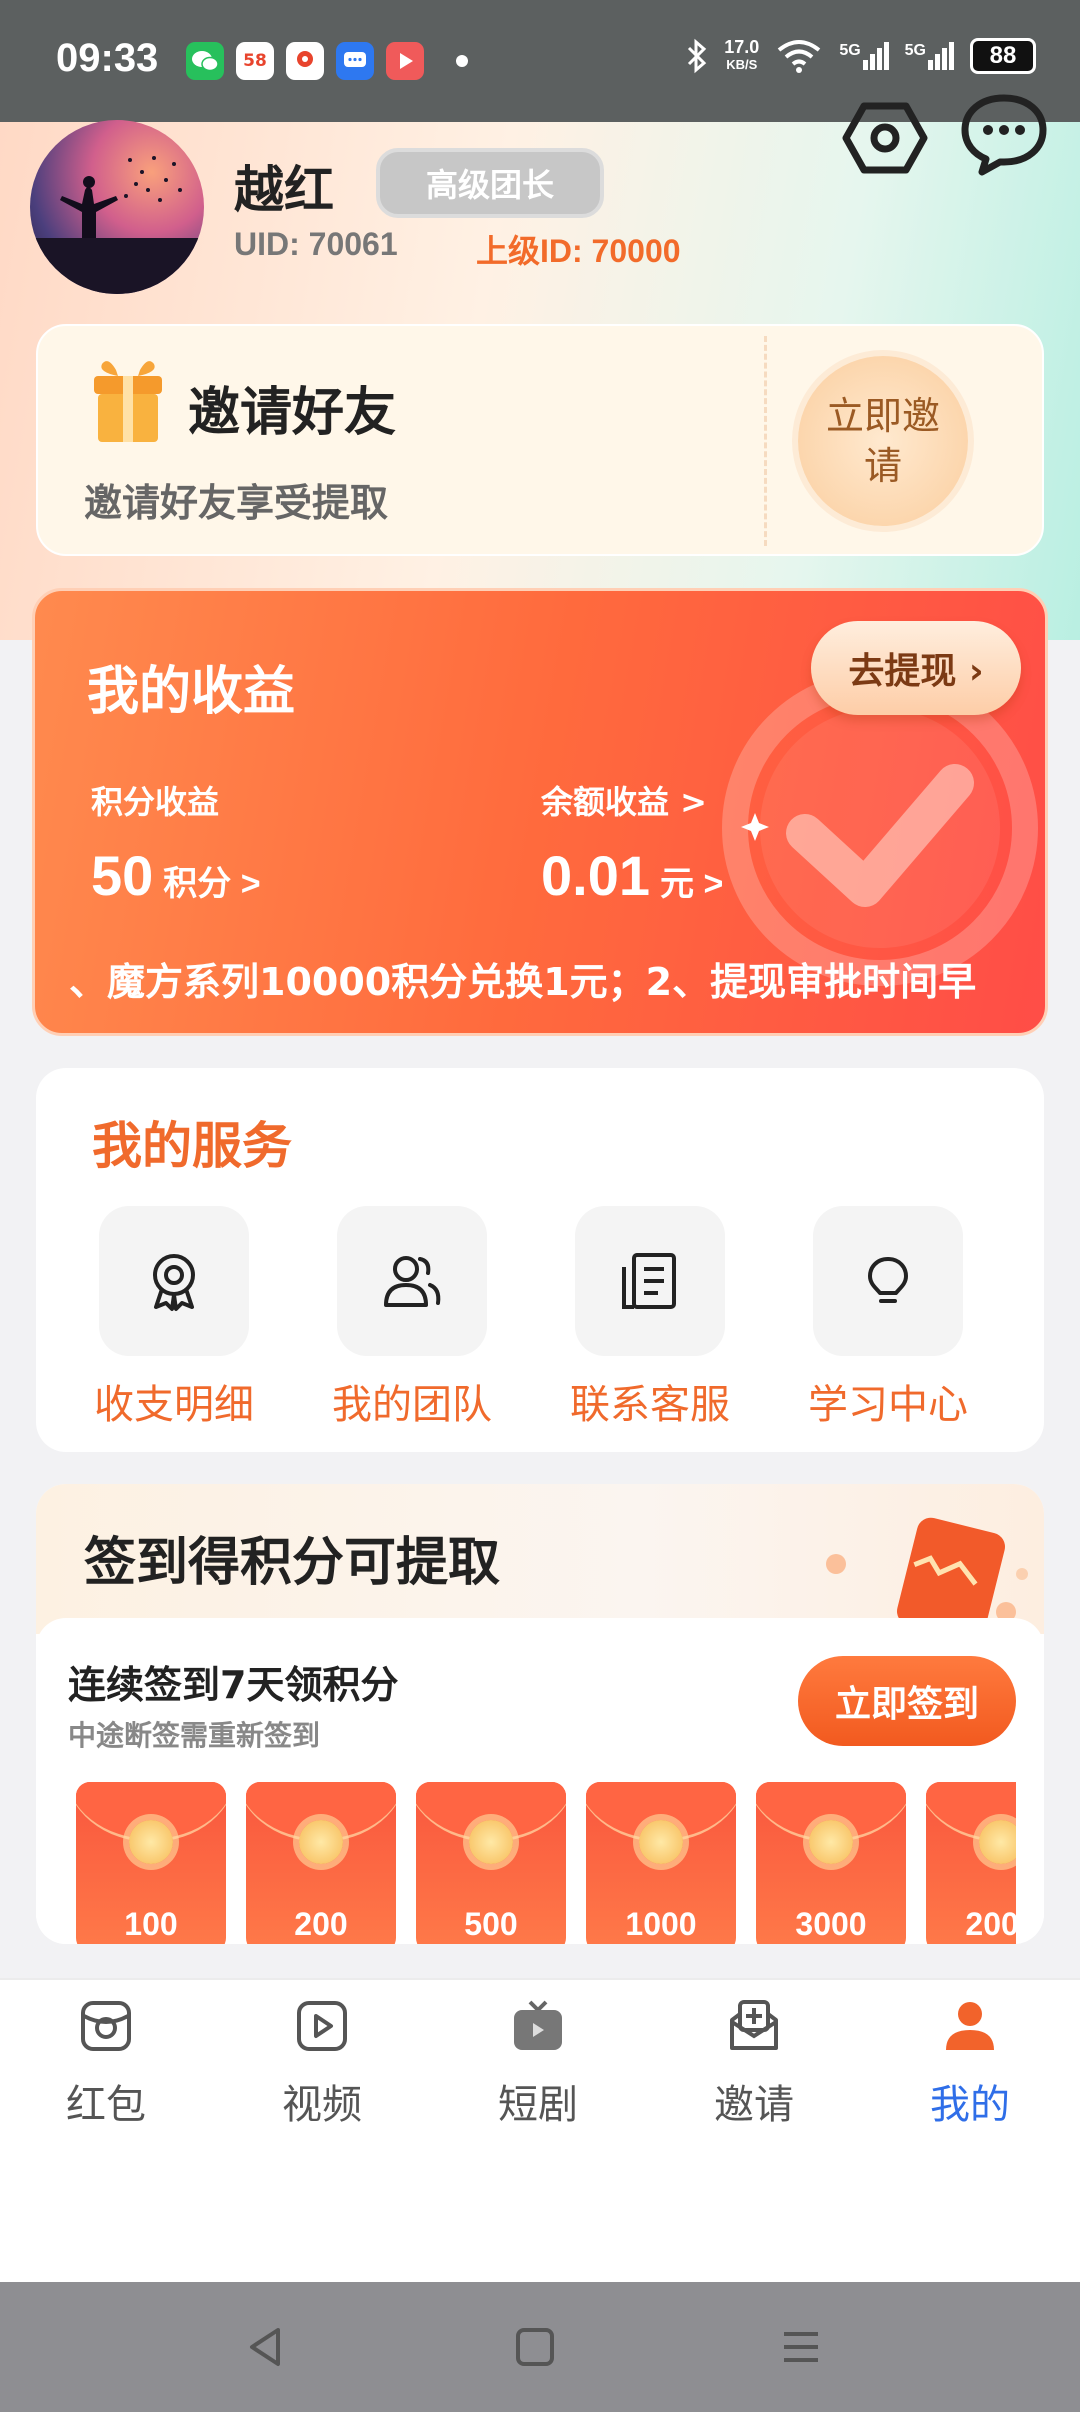  I want to click on signin-header: 签到得积分可提取, so click(540, 1559).